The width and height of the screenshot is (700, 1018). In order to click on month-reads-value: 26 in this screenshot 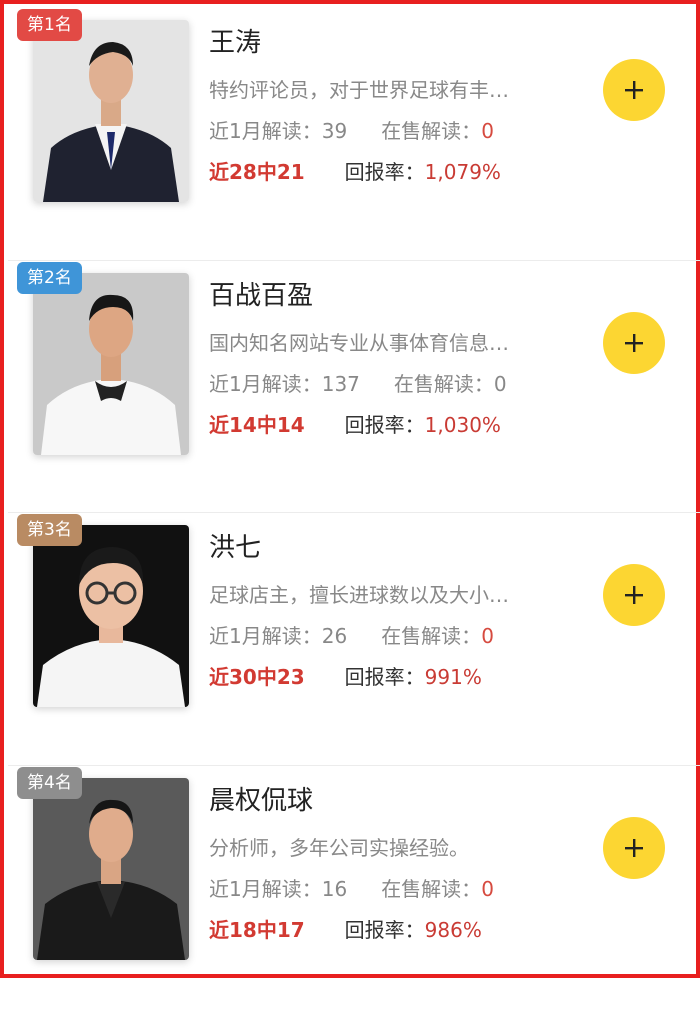, I will do `click(334, 636)`.